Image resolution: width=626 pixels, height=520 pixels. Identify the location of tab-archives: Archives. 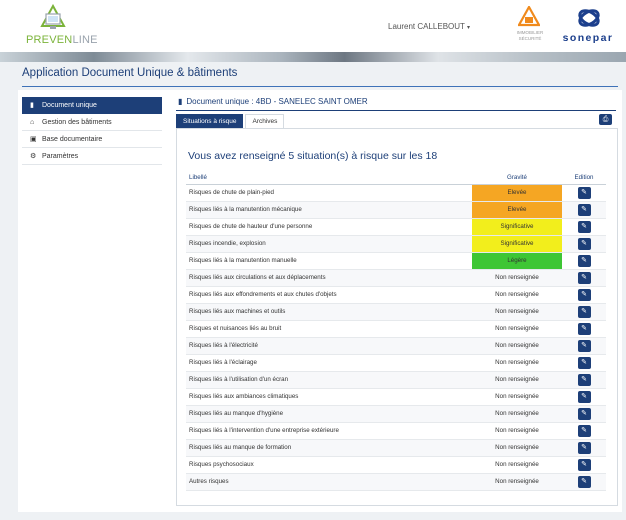
(265, 121).